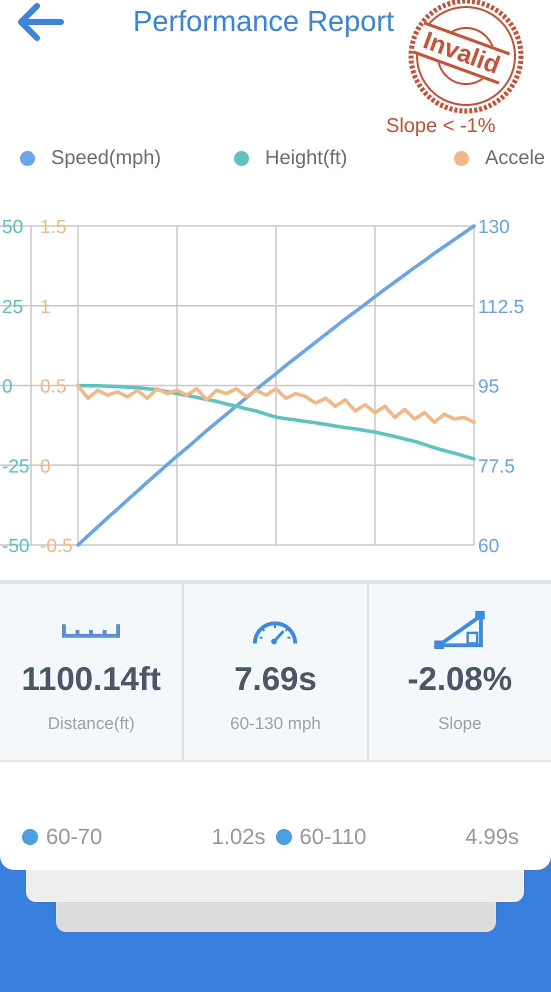 The image size is (551, 992). I want to click on legend-label: Accele, so click(515, 158).